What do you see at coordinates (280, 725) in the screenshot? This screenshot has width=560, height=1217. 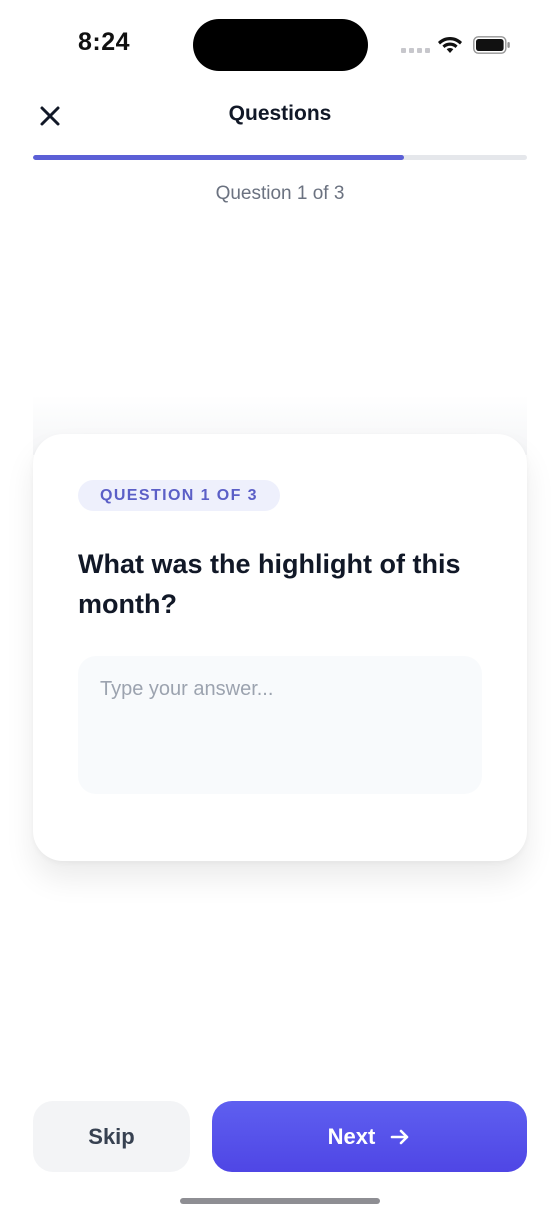 I see `answer-input` at bounding box center [280, 725].